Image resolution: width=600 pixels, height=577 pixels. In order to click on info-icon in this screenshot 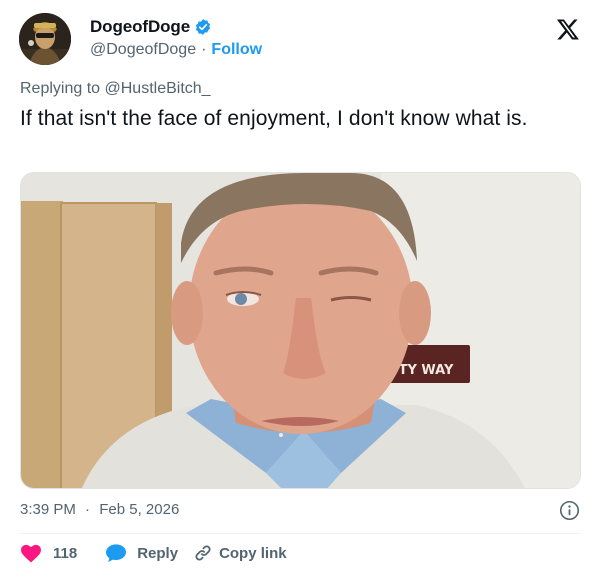, I will do `click(569, 510)`.